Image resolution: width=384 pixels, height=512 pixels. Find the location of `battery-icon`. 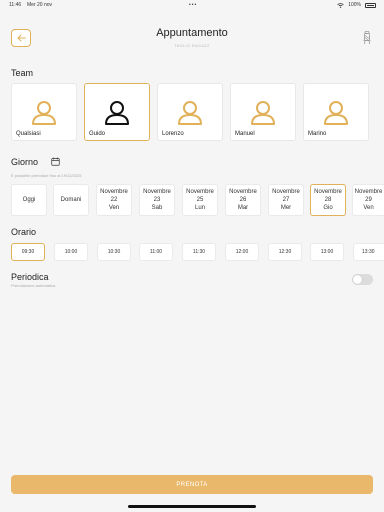

battery-icon is located at coordinates (370, 5).